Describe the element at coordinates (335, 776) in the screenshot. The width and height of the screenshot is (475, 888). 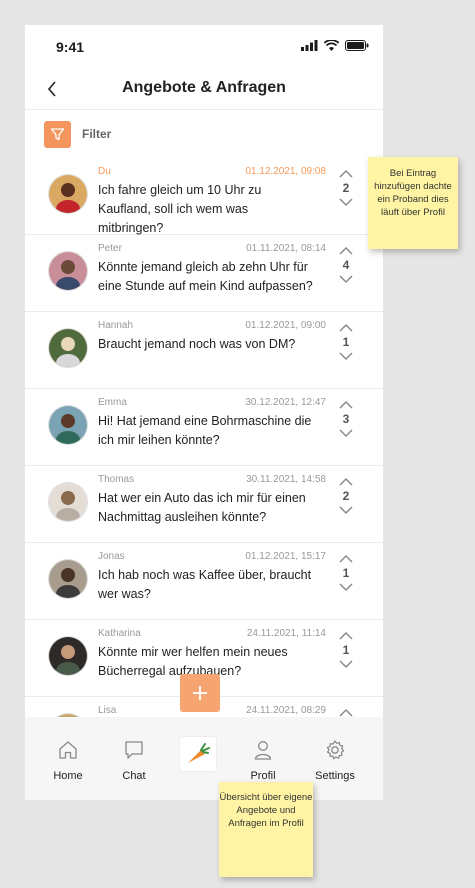
I see `tab-settings-label: Settings` at that location.